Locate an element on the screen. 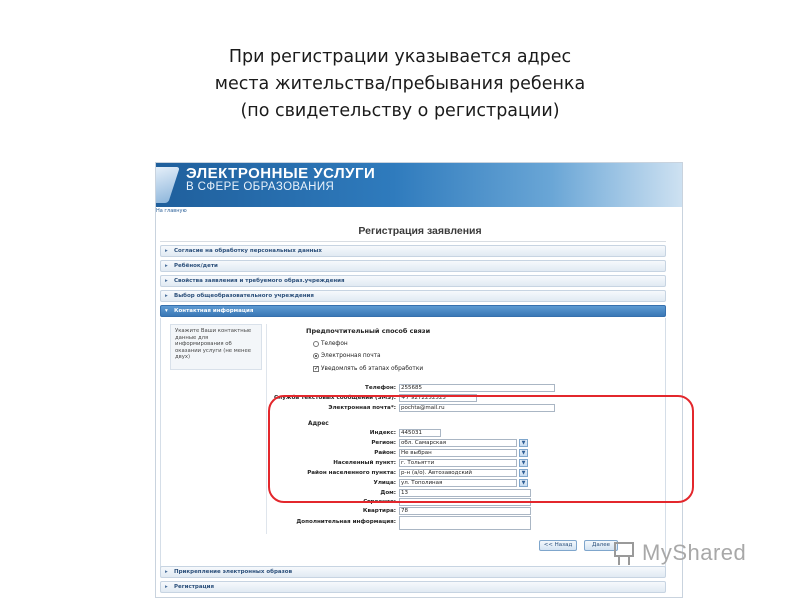 The width and height of the screenshot is (800, 600). option-notify: ✓ Уведомлять об этапах обработки is located at coordinates (368, 369).